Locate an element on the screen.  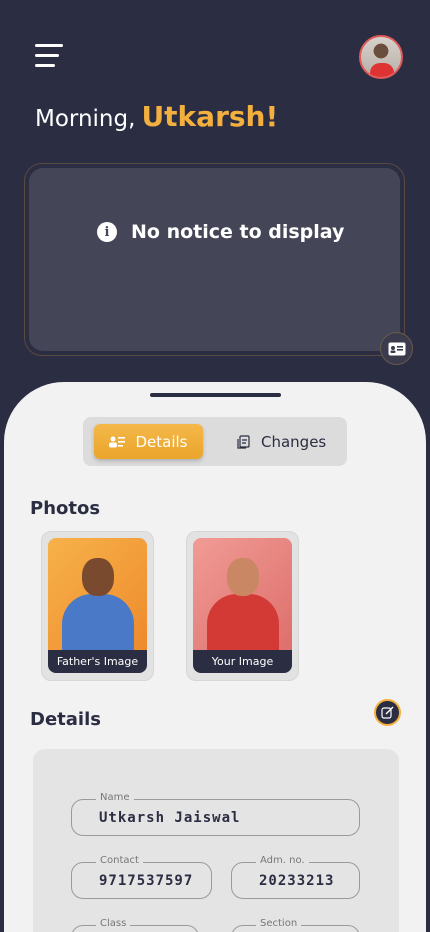
id-card-icon is located at coordinates (396, 348).